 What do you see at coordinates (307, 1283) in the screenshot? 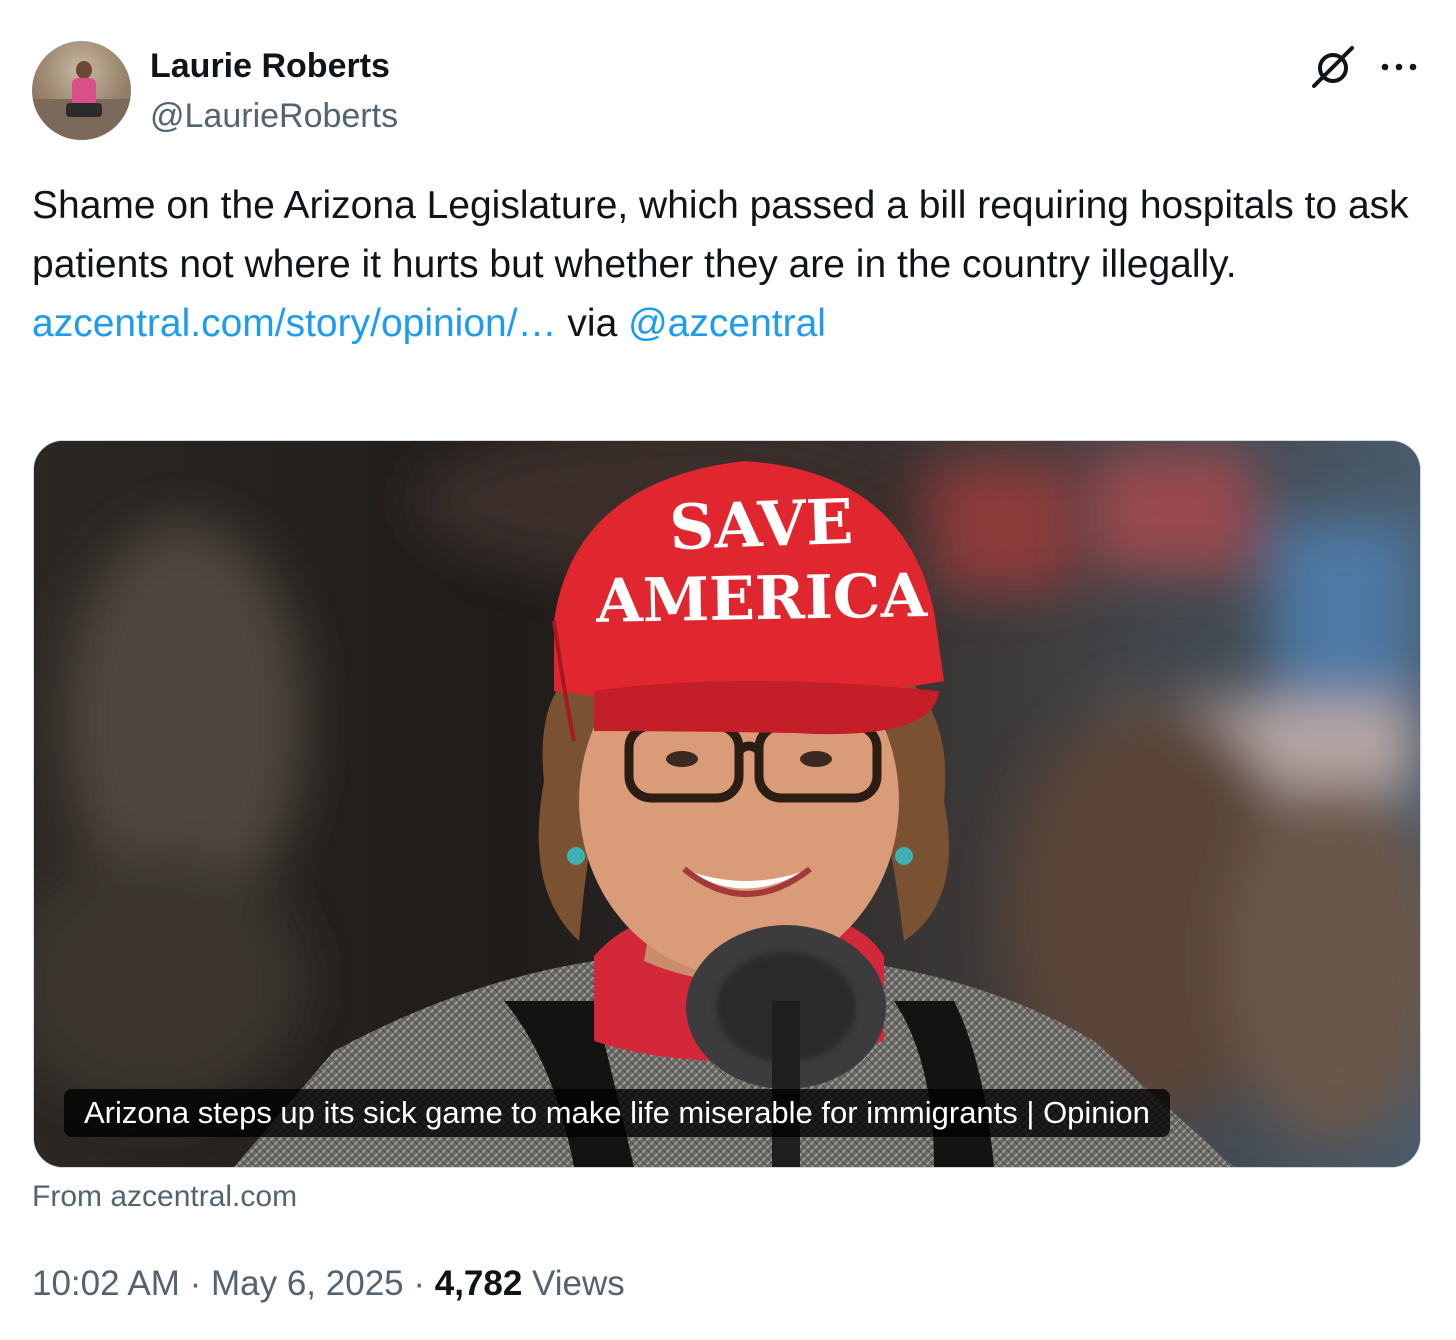
I see `tweet-date: May 6, 2025` at bounding box center [307, 1283].